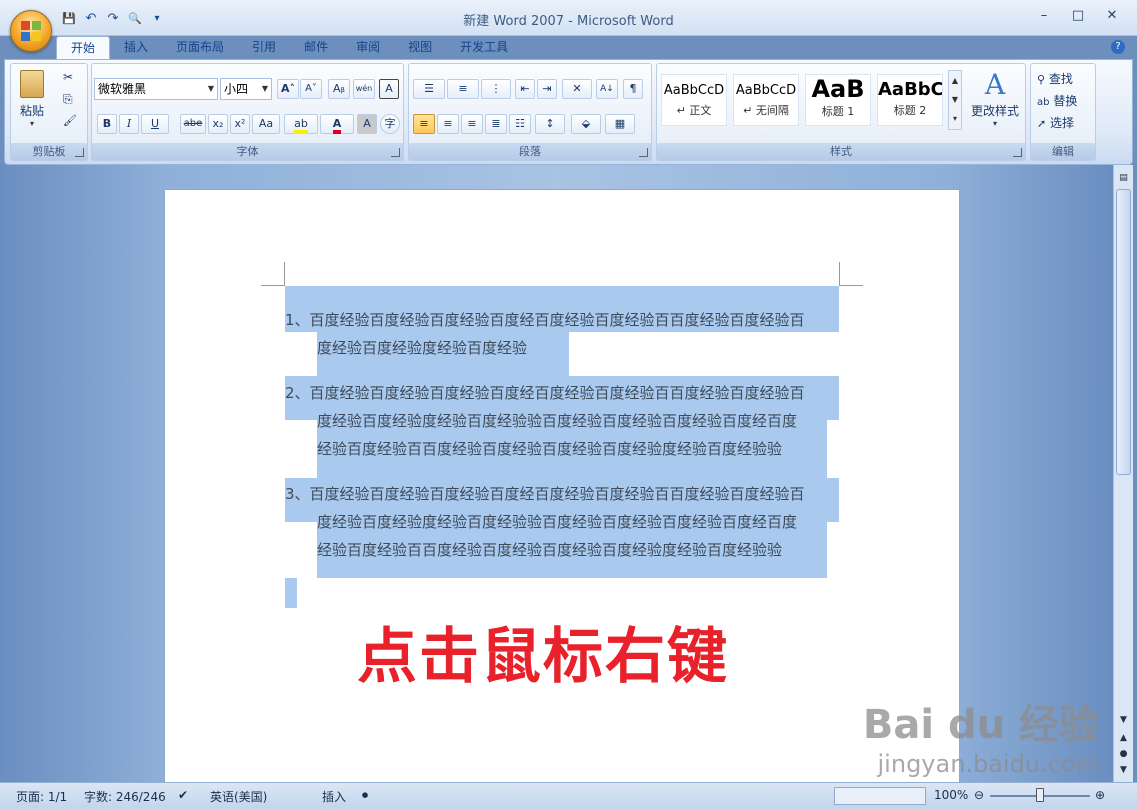 The width and height of the screenshot is (1137, 809). Describe the element at coordinates (365, 795) in the screenshot. I see `macro-record-icon: ⏺` at that location.